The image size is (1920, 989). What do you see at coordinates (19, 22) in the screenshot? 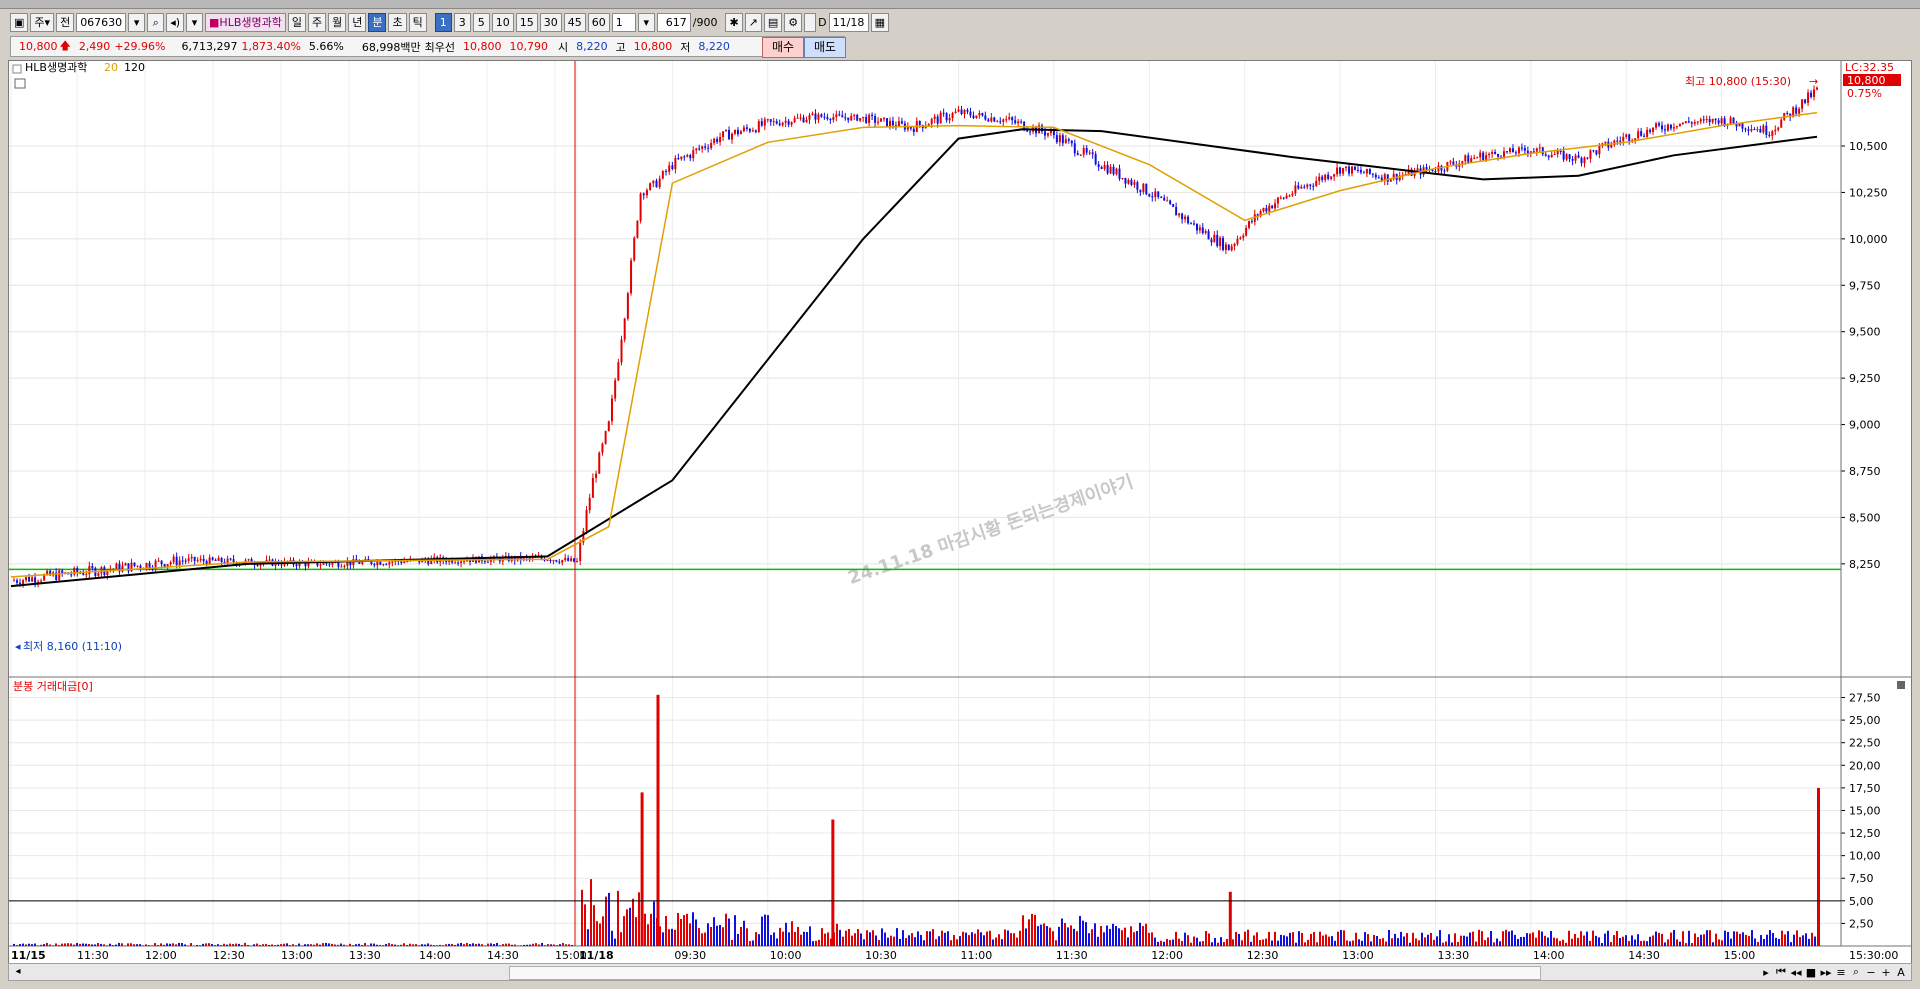
I see `chart-menu-icon: ▣` at bounding box center [19, 22].